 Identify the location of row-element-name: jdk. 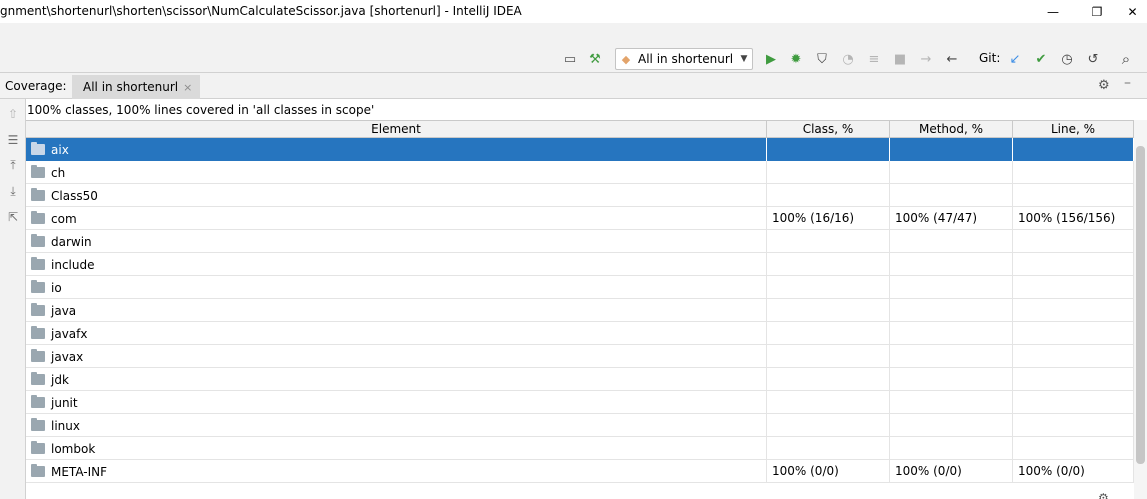
(60, 379).